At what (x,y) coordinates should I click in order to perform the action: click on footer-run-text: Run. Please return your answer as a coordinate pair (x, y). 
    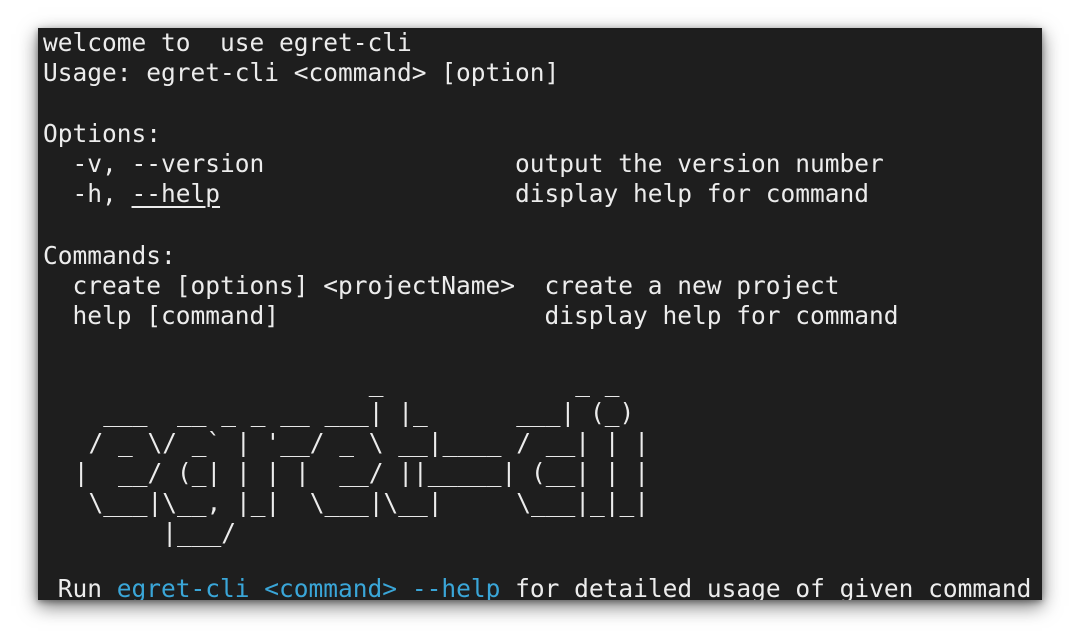
    Looking at the image, I should click on (80, 587).